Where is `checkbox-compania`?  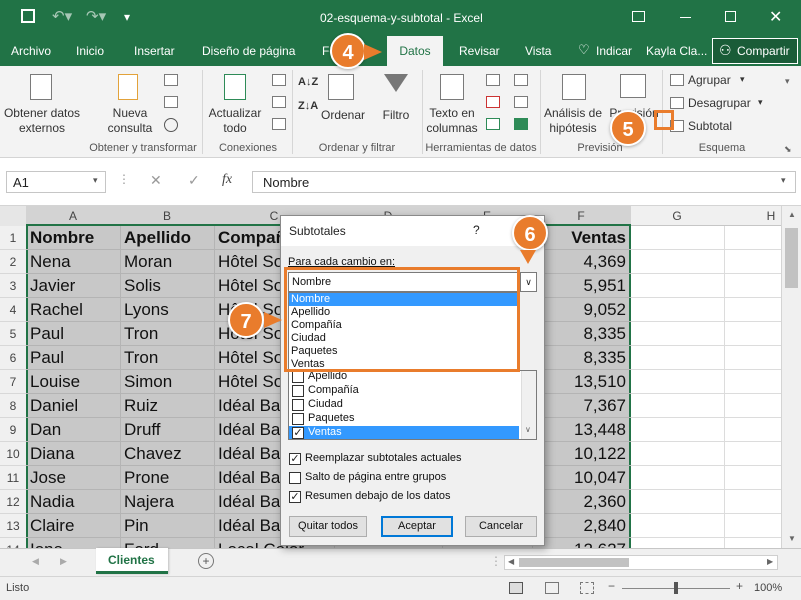 checkbox-compania is located at coordinates (298, 391).